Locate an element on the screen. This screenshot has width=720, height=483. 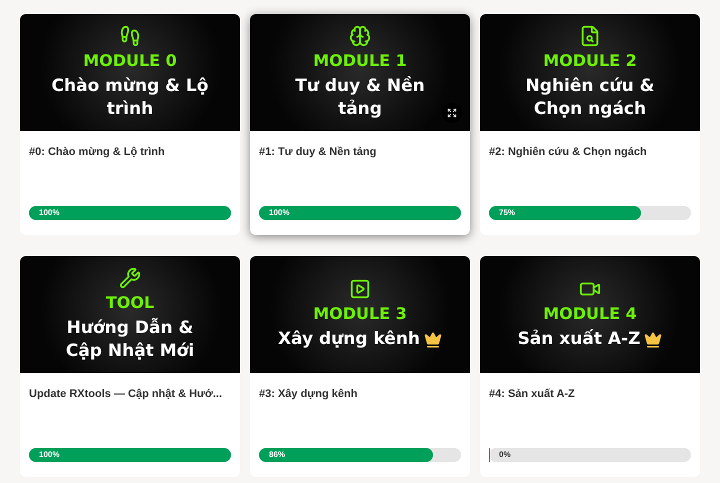
module-tag: MODULE 1 is located at coordinates (360, 60).